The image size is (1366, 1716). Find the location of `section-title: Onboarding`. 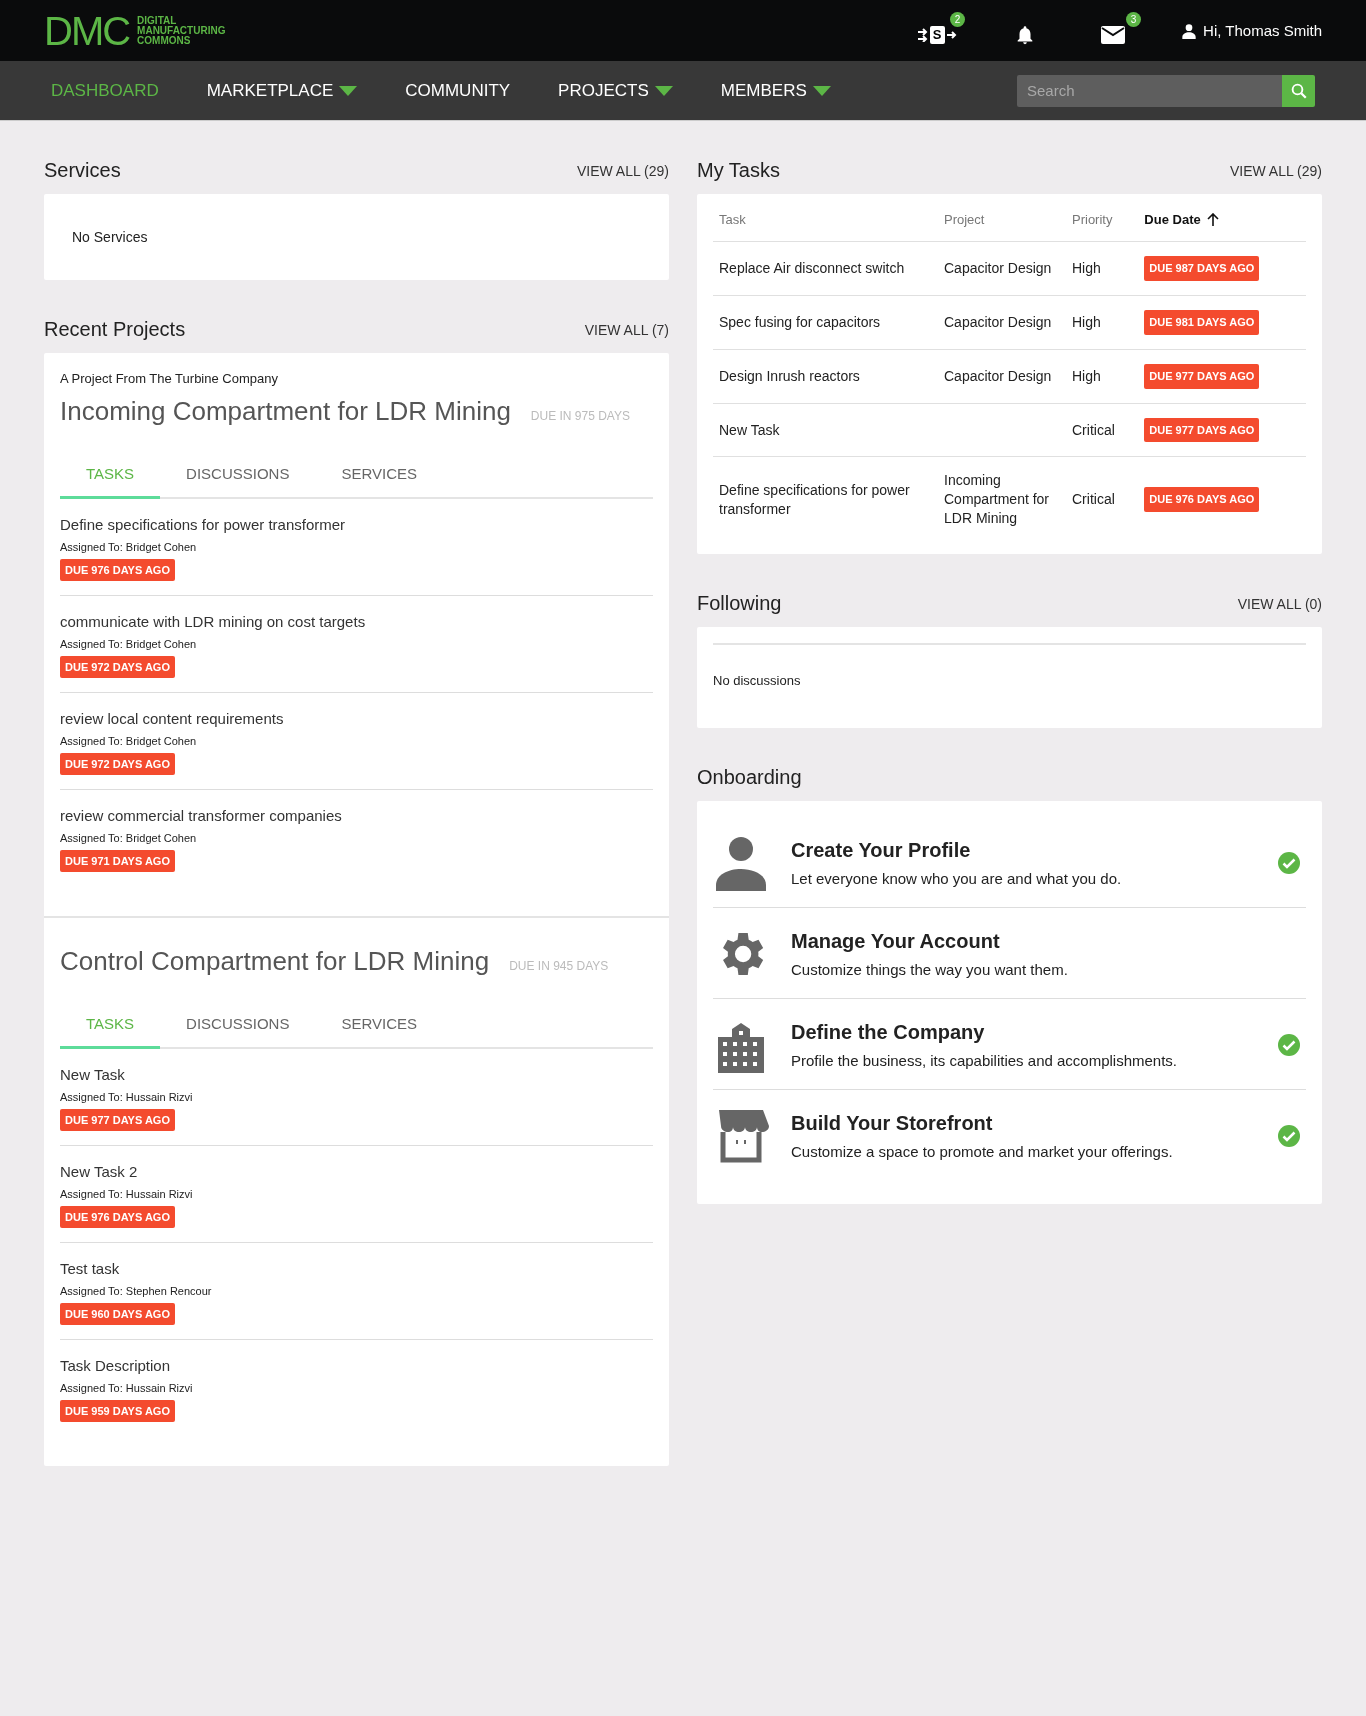

section-title: Onboarding is located at coordinates (749, 778).